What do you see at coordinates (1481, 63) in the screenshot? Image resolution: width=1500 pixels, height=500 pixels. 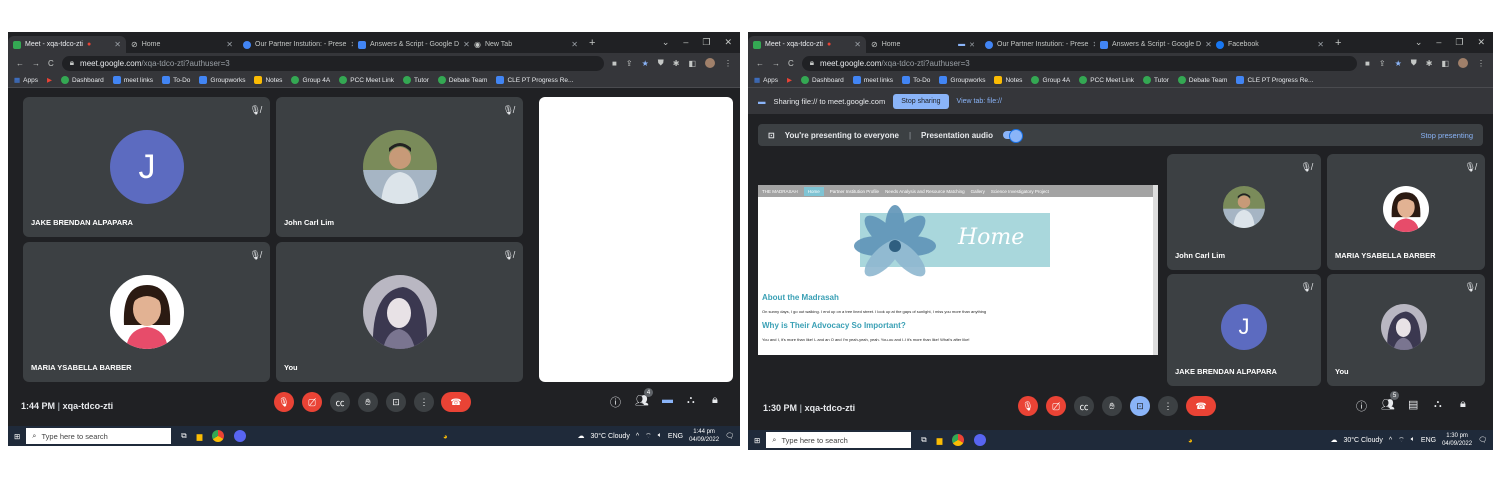 I see `kebab-menu-icon: ⋮` at bounding box center [1481, 63].